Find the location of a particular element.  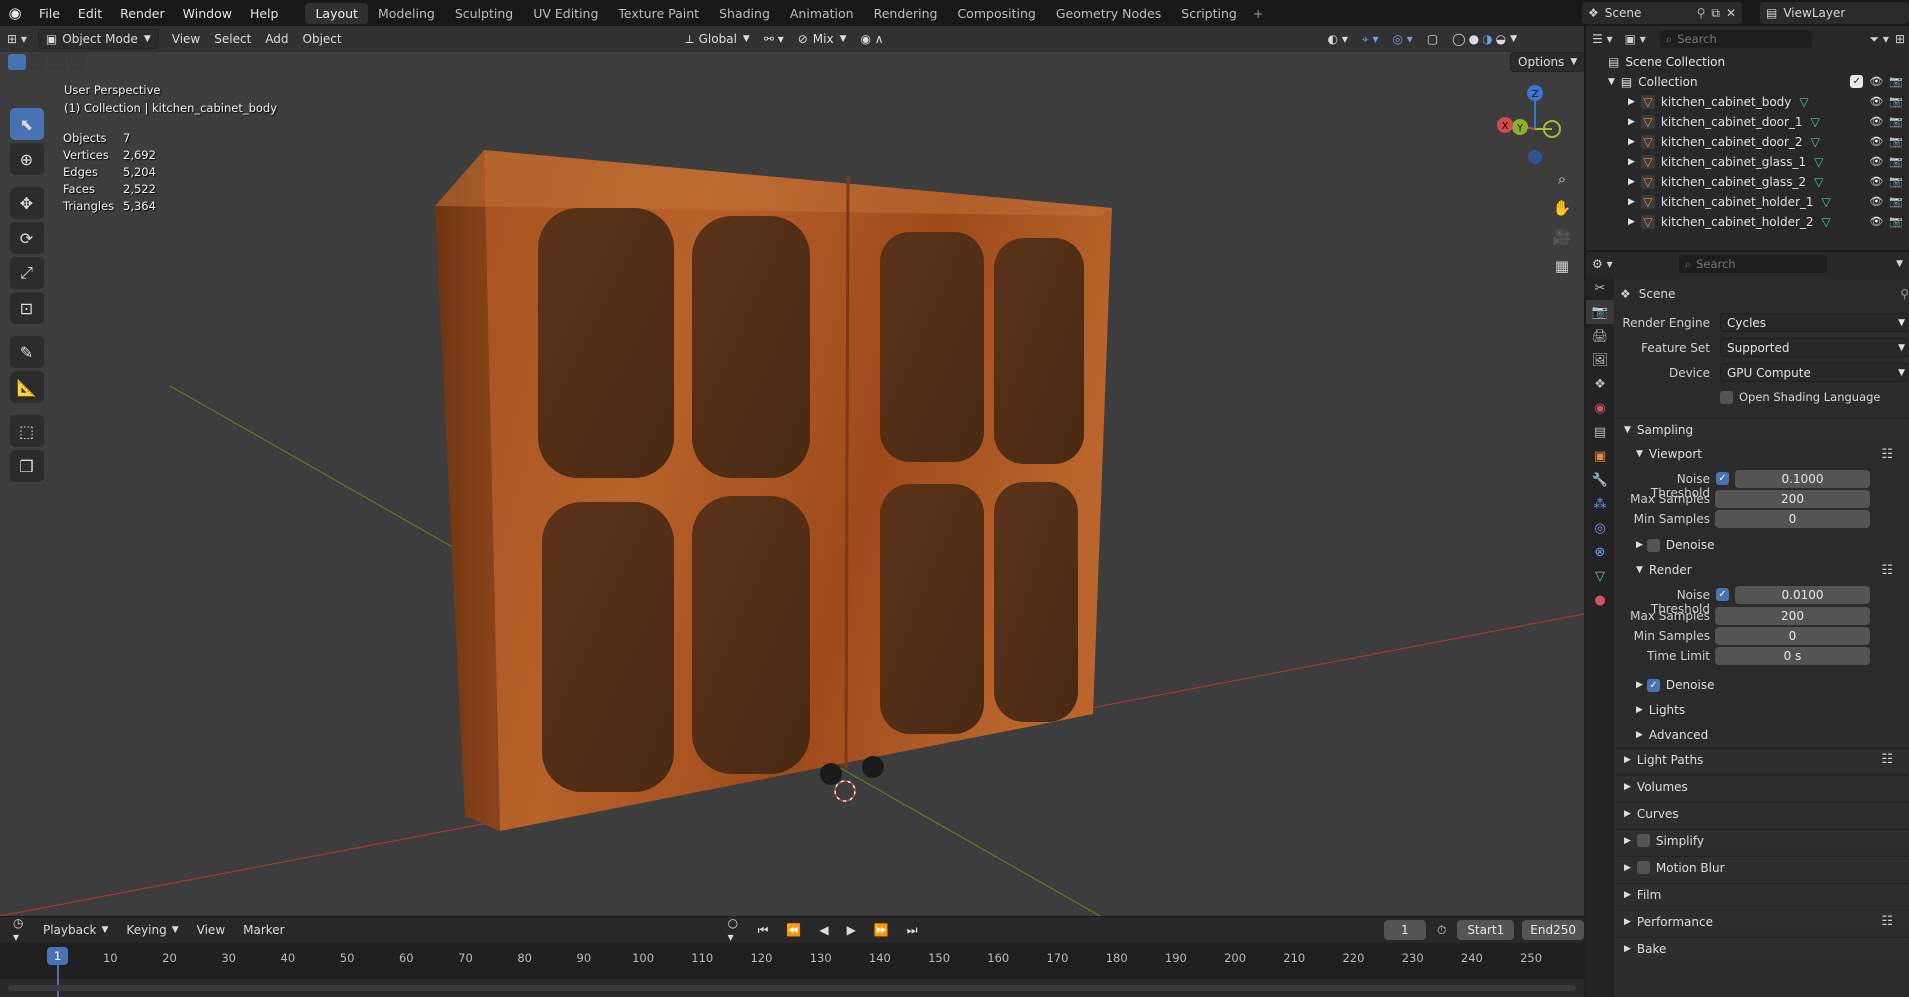

menu-view: View is located at coordinates (186, 39).